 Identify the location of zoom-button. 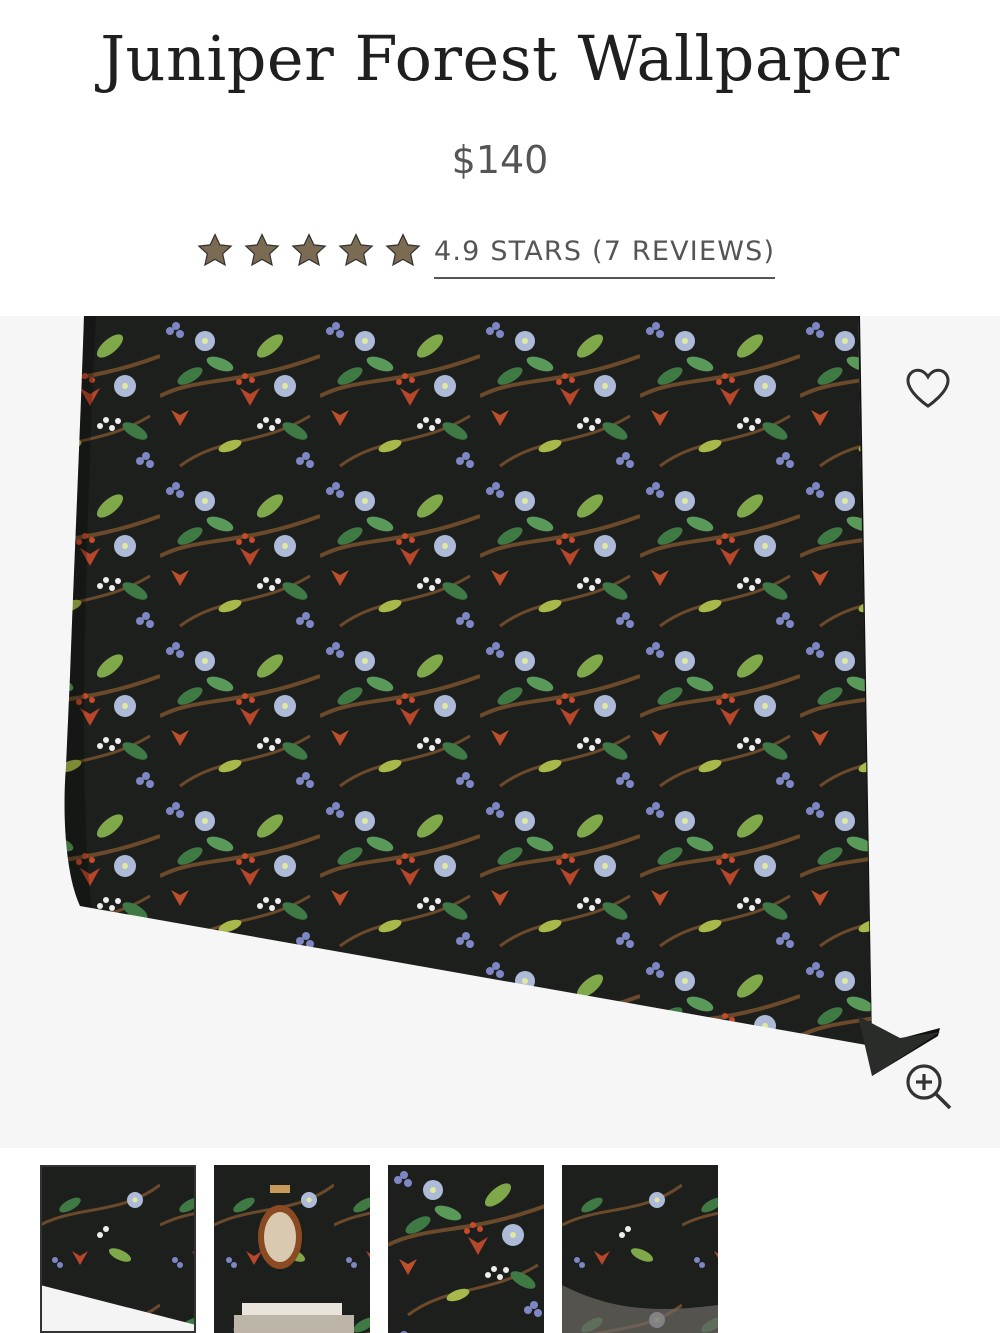
(928, 1086).